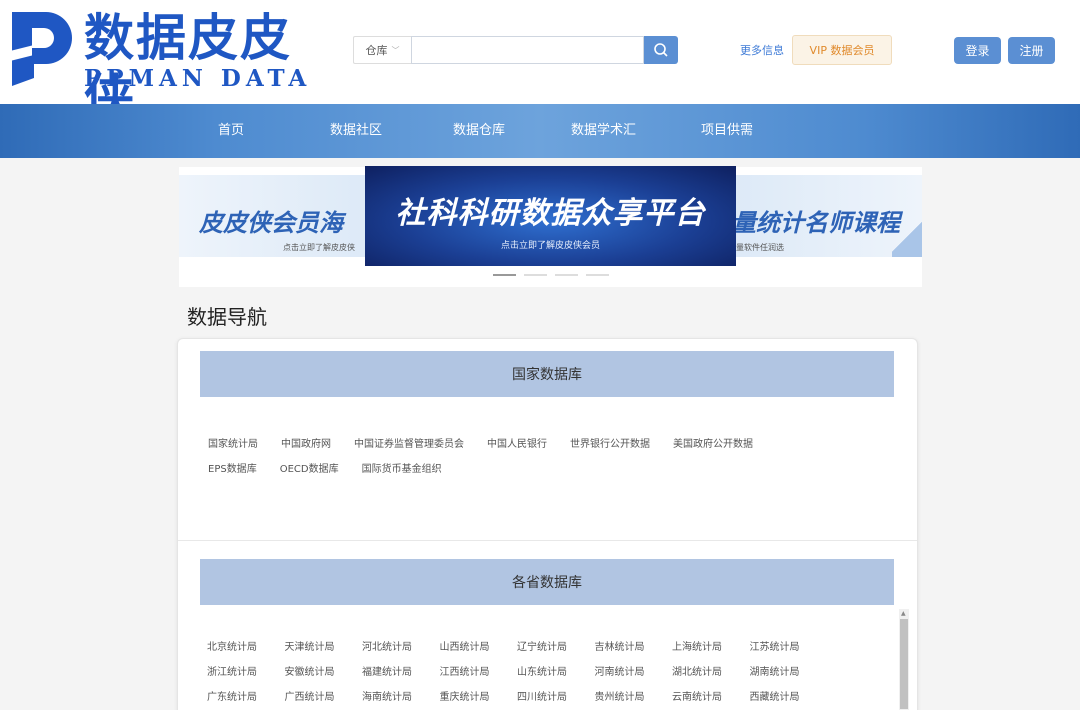  Describe the element at coordinates (517, 442) in the screenshot. I see `db-link: 中国人民银行` at that location.